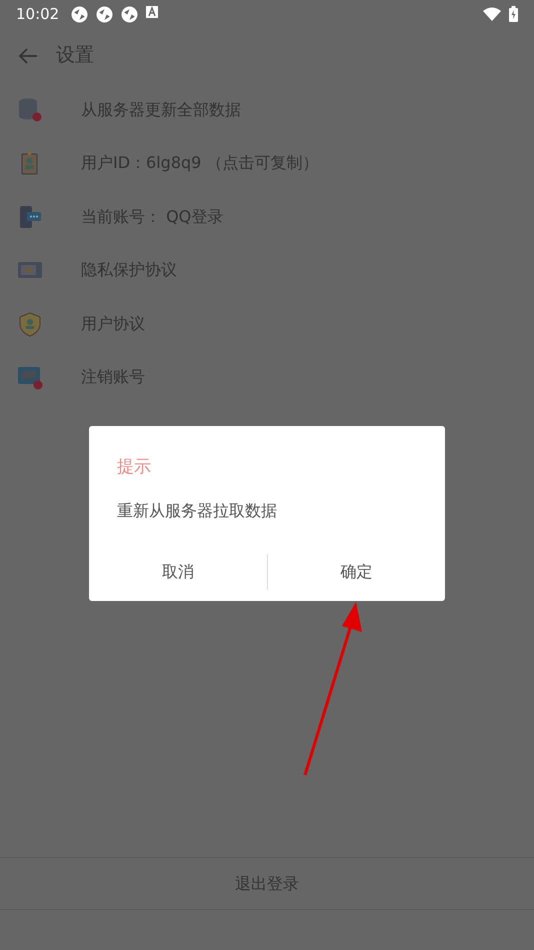 The height and width of the screenshot is (950, 534). What do you see at coordinates (492, 14) in the screenshot?
I see `wifi-icon` at bounding box center [492, 14].